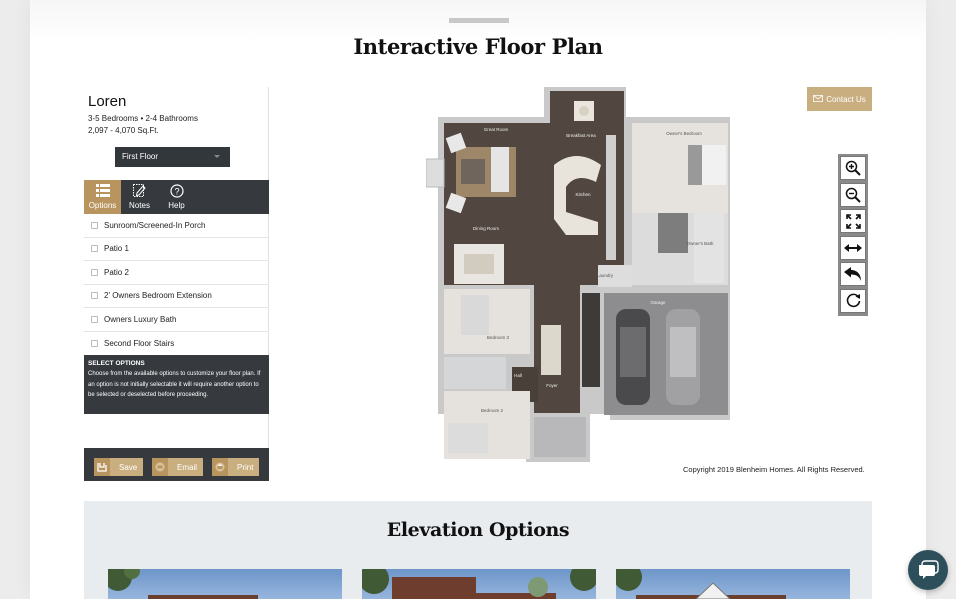  I want to click on action-bar: Save Email Print, so click(176, 464).